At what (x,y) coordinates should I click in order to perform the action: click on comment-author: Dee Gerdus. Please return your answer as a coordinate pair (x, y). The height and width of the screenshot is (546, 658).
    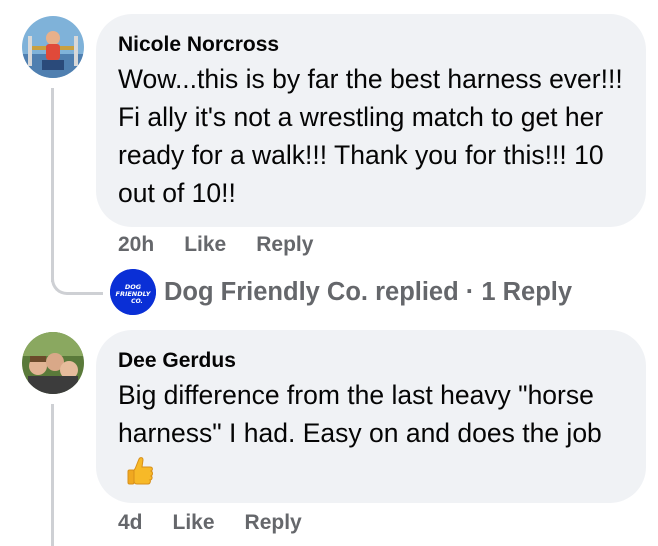
    Looking at the image, I should click on (371, 361).